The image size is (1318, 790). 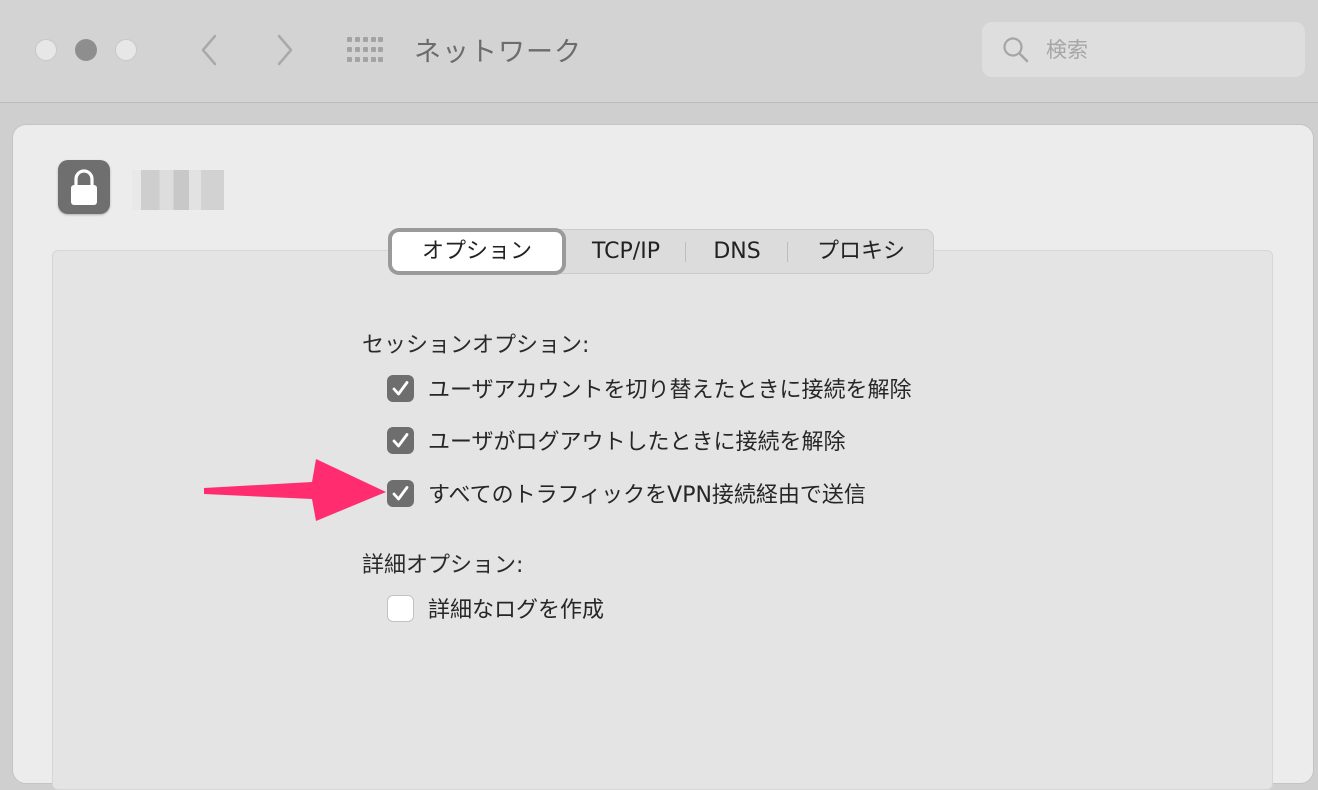 I want to click on chevron-right-icon, so click(x=285, y=50).